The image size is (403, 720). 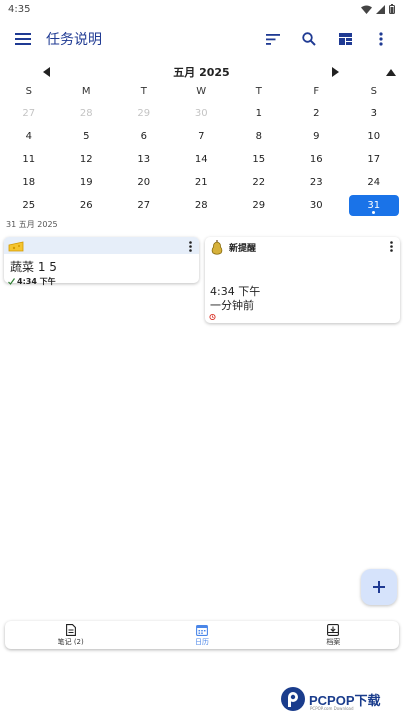 I want to click on chevron-up-icon, so click(x=391, y=72).